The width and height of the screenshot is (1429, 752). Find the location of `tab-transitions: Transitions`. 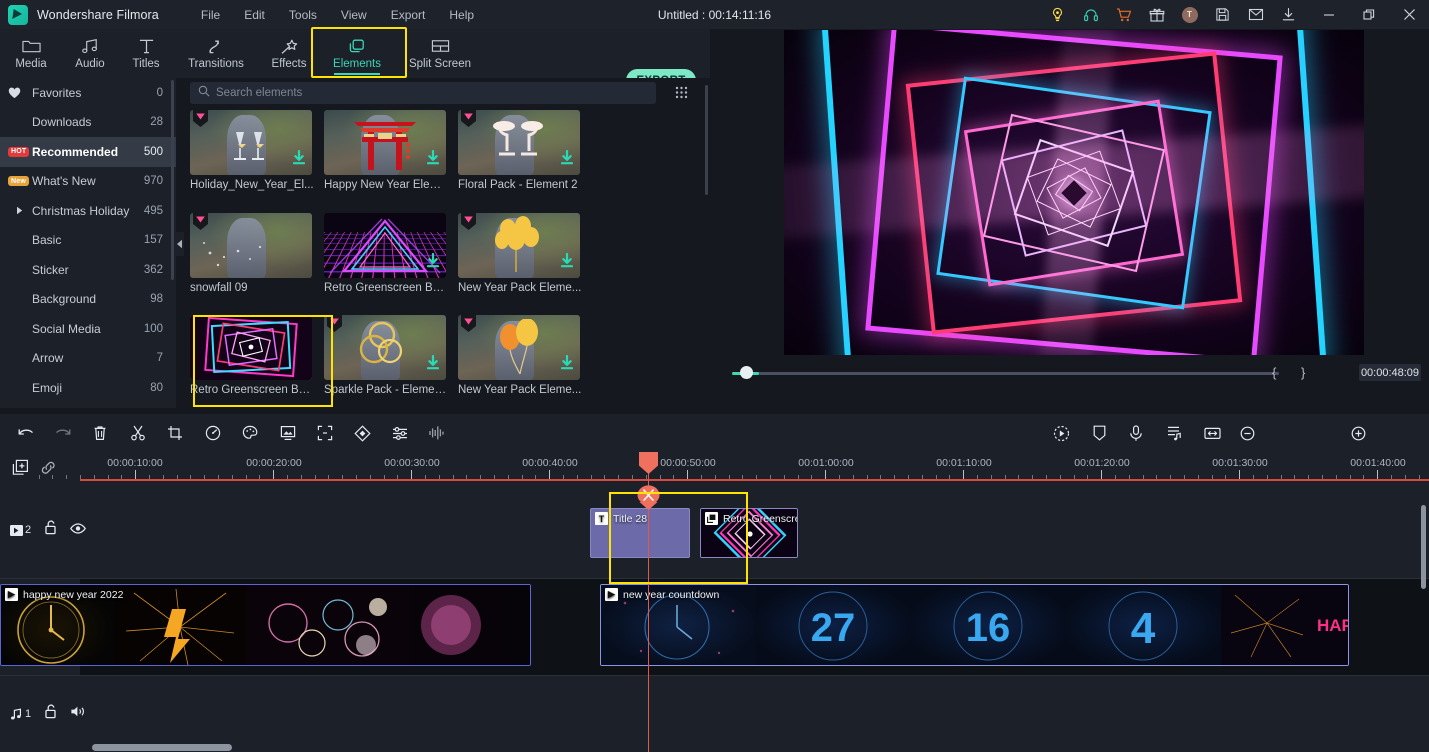

tab-transitions: Transitions is located at coordinates (216, 53).